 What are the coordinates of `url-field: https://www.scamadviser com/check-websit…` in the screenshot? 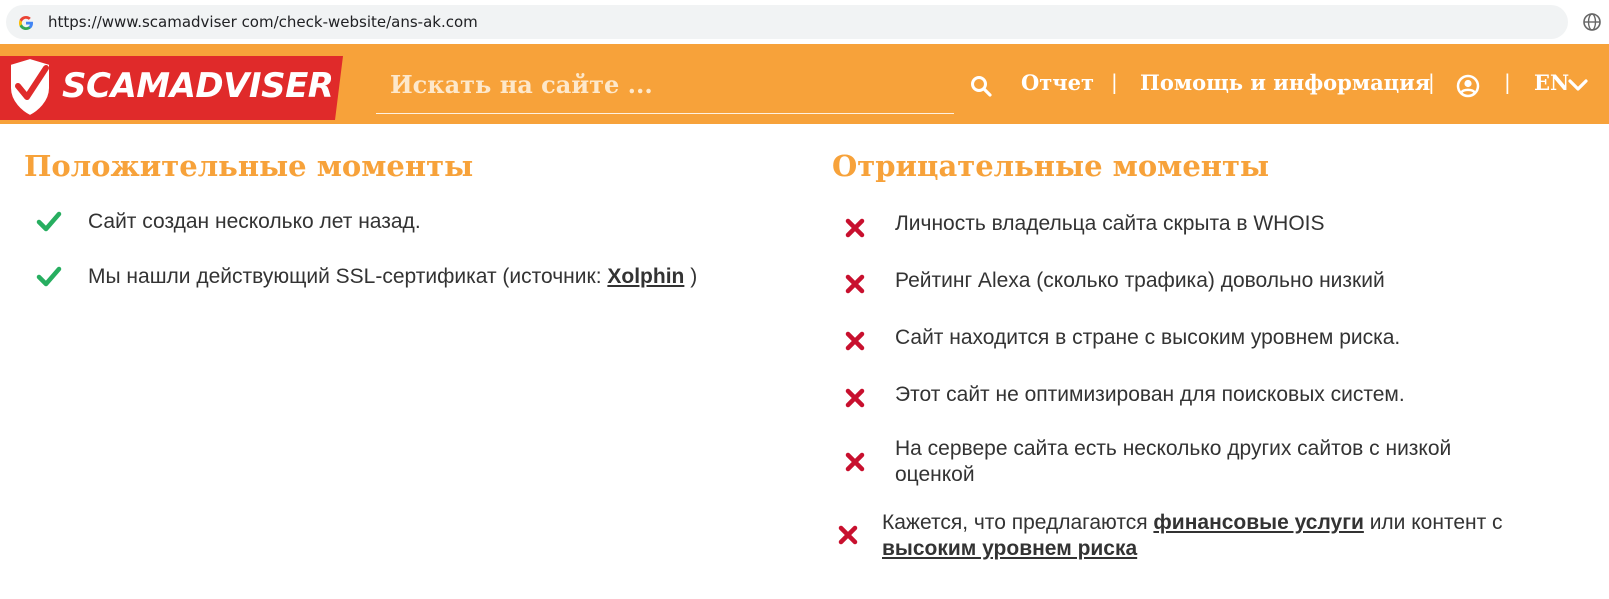 It's located at (787, 22).